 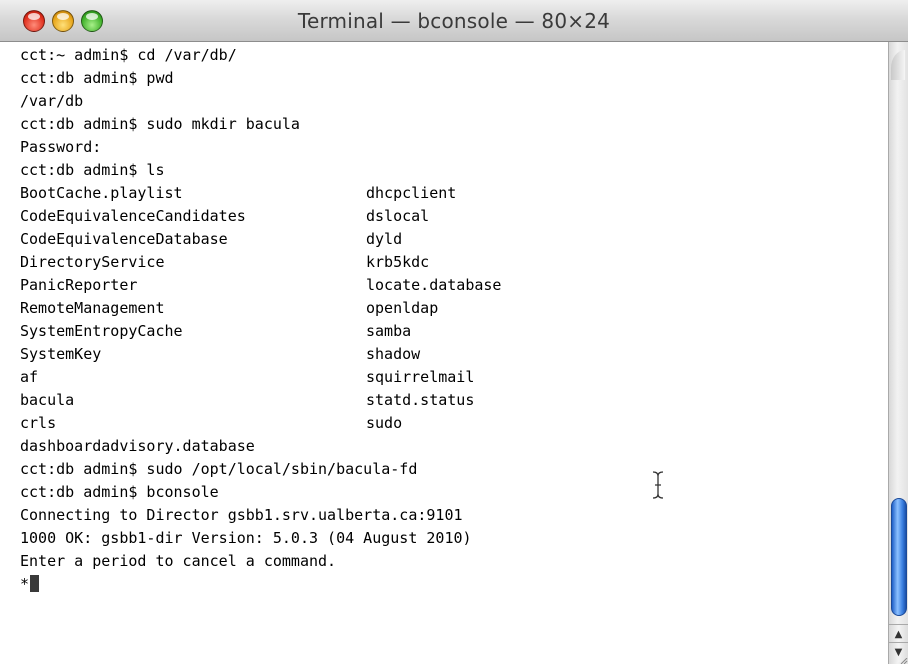 I want to click on listing-entry: shadow, so click(x=393, y=354).